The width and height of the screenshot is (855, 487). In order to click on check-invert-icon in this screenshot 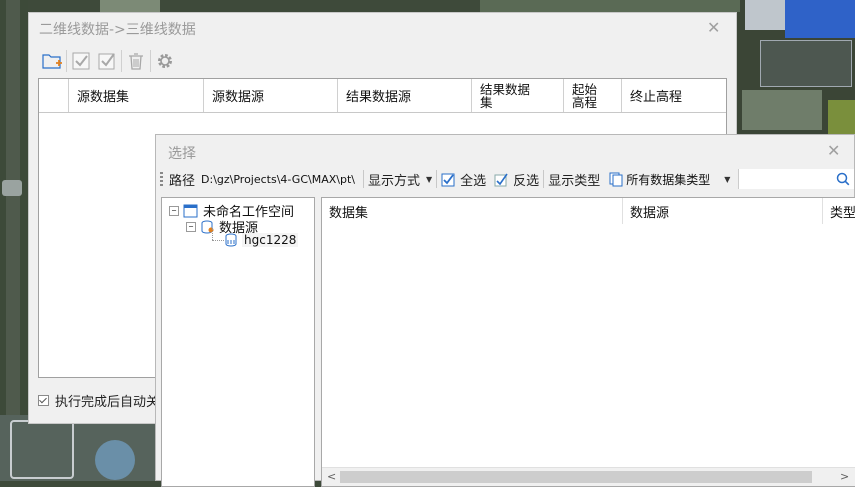, I will do `click(106, 61)`.